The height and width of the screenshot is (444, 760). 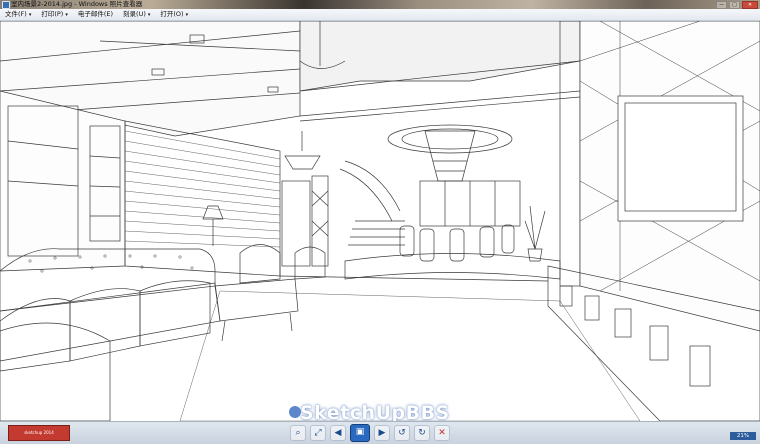 I want to click on menu-bar: 文件(F) ▾ 打印(P) ▾ 电子邮件(E) 刻录(U) ▾ 打开(O) ▾, so click(x=380, y=15).